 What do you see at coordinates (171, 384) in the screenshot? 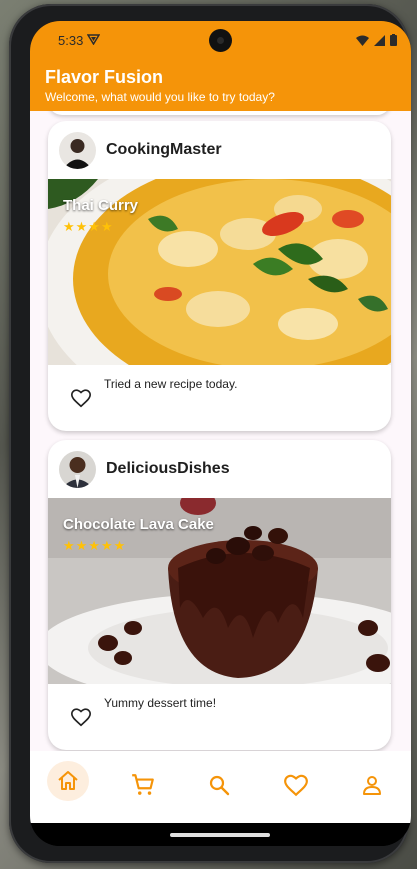
I see `post-caption: Tried a new recipe today.` at bounding box center [171, 384].